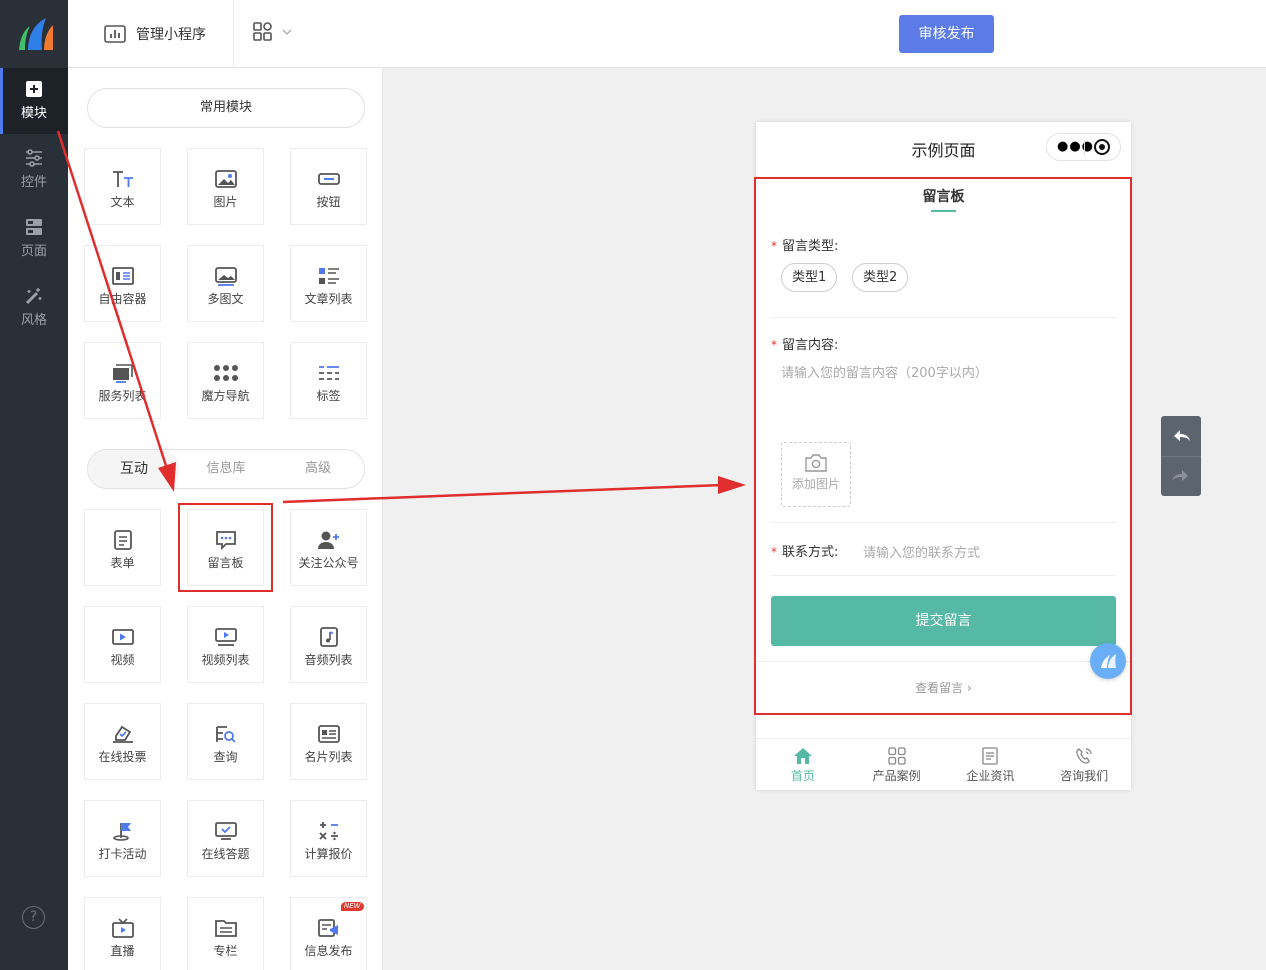 The width and height of the screenshot is (1266, 970). What do you see at coordinates (329, 928) in the screenshot?
I see `info-publish-icon` at bounding box center [329, 928].